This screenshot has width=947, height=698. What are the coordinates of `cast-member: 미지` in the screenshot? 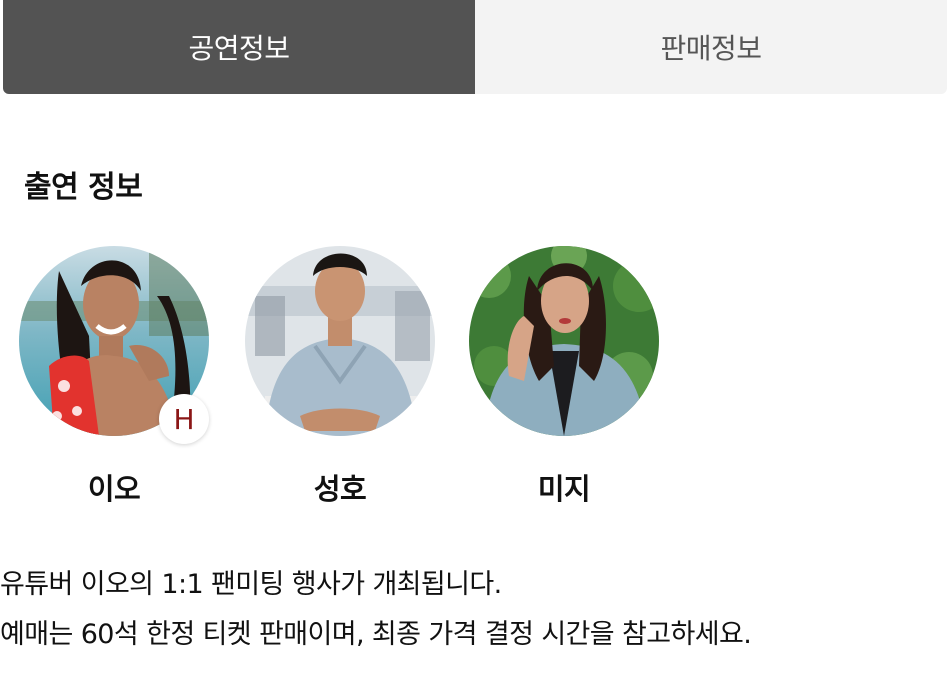 It's located at (564, 381).